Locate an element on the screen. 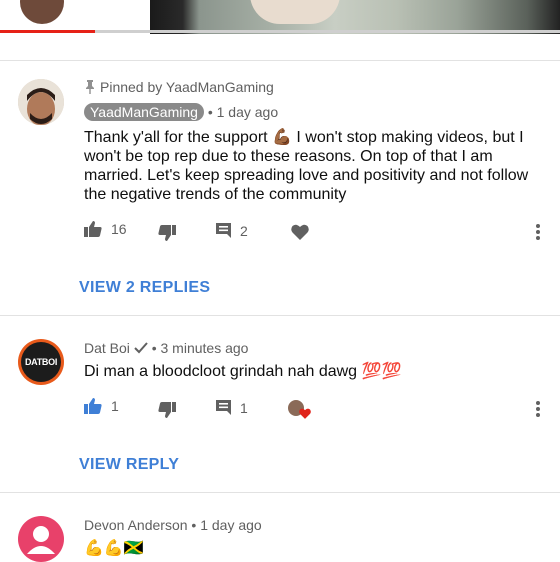 This screenshot has width=560, height=562. previous-comment-avatar is located at coordinates (42, 12).